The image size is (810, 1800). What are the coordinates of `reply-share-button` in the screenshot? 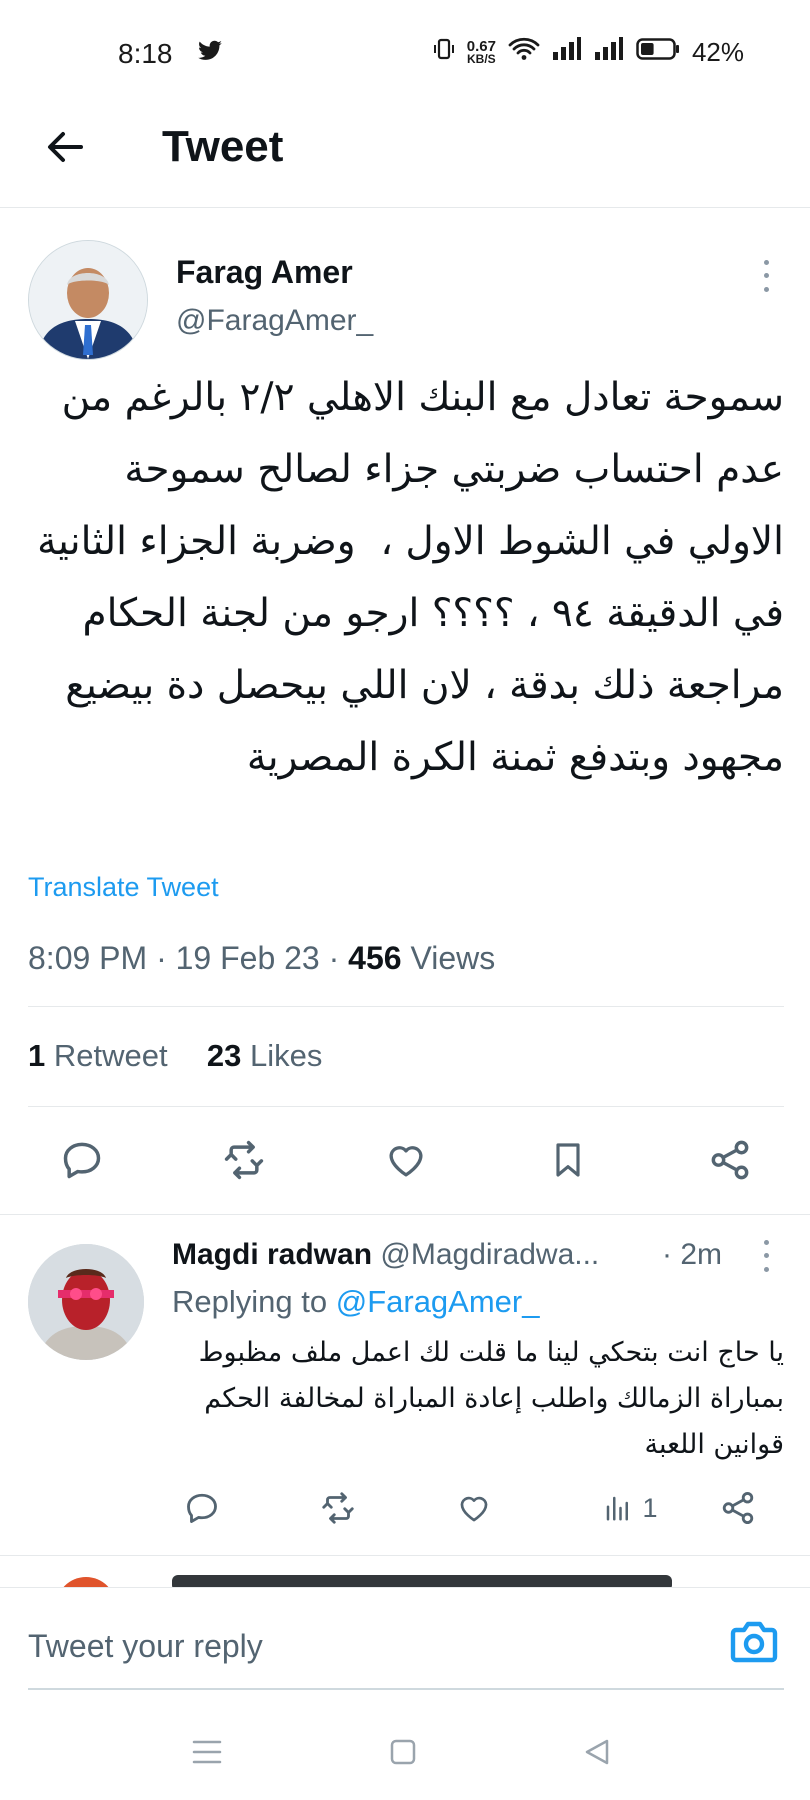 It's located at (738, 1508).